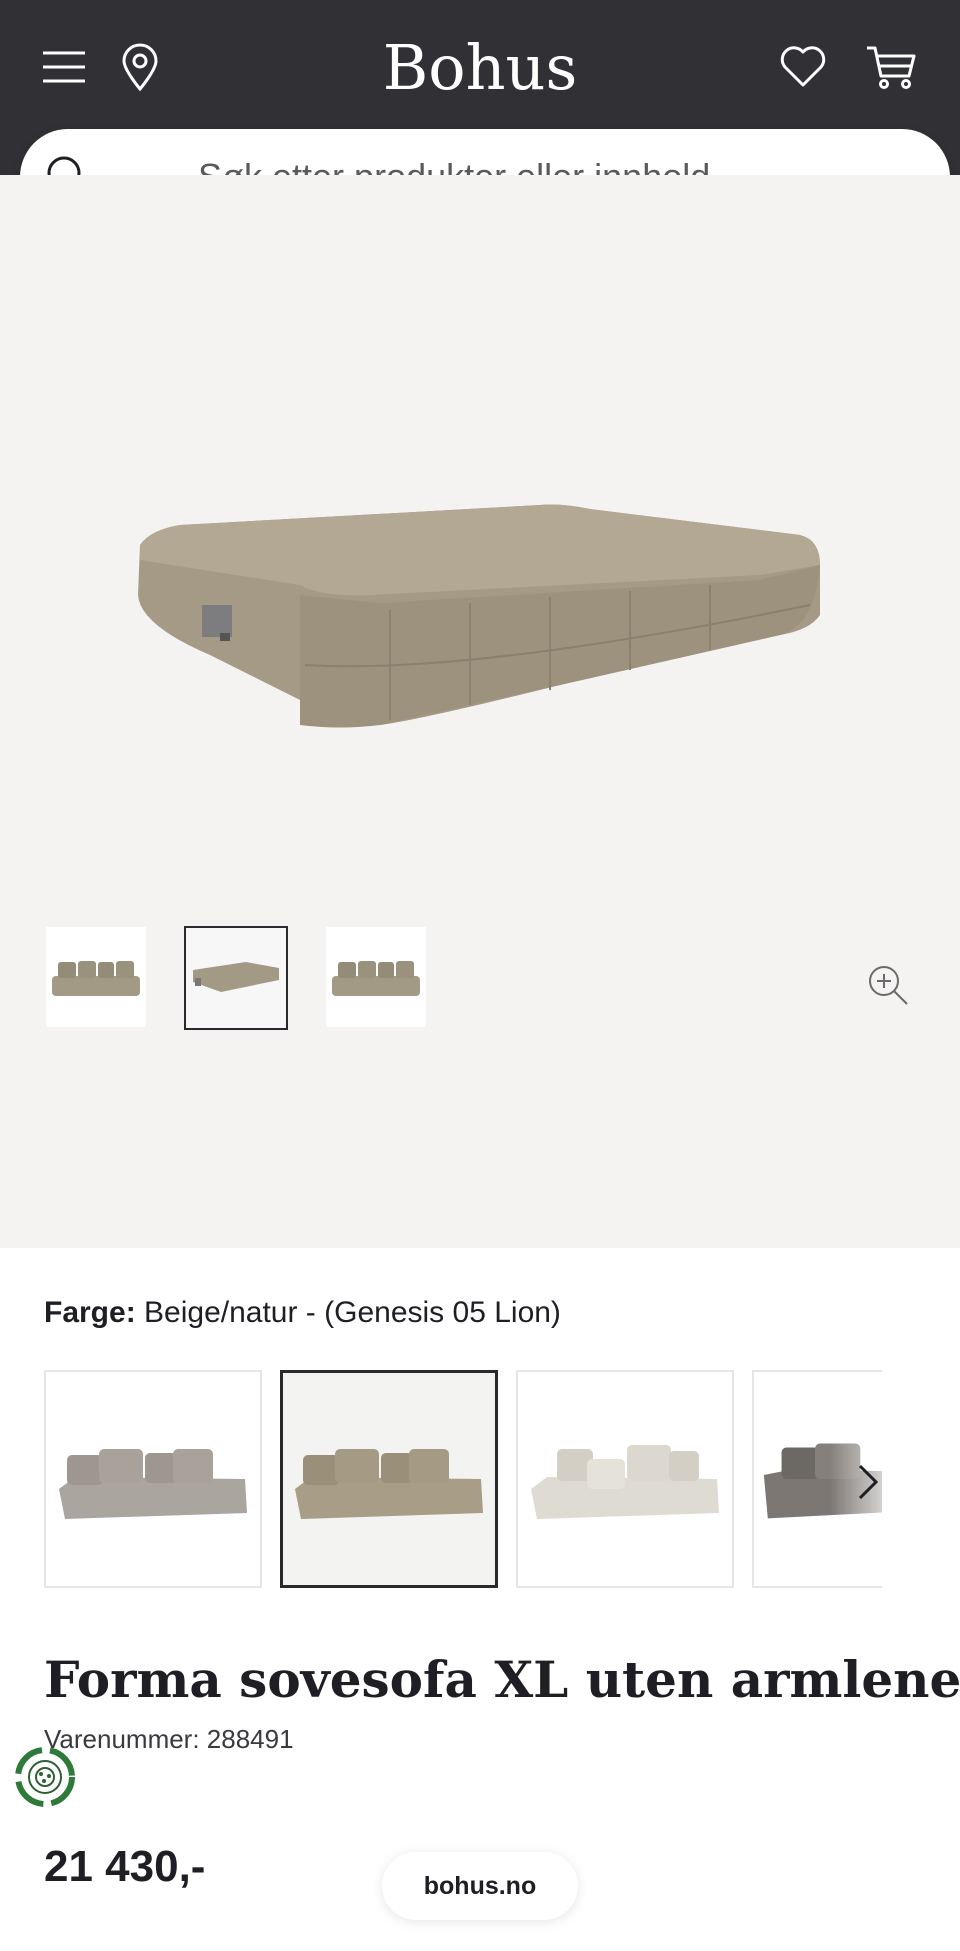 This screenshot has height=1951, width=960. Describe the element at coordinates (169, 1739) in the screenshot. I see `product-sku: Varenummer: 288491` at that location.